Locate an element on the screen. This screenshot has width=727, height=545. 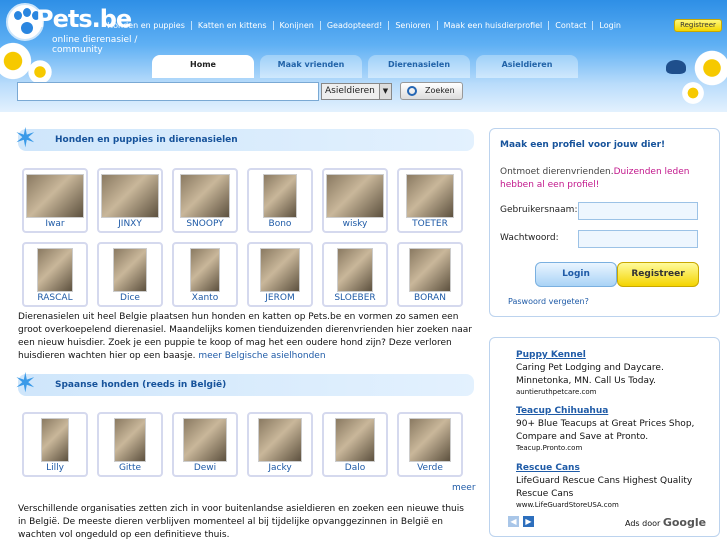
dog-card: SNOOPY is located at coordinates (205, 200).